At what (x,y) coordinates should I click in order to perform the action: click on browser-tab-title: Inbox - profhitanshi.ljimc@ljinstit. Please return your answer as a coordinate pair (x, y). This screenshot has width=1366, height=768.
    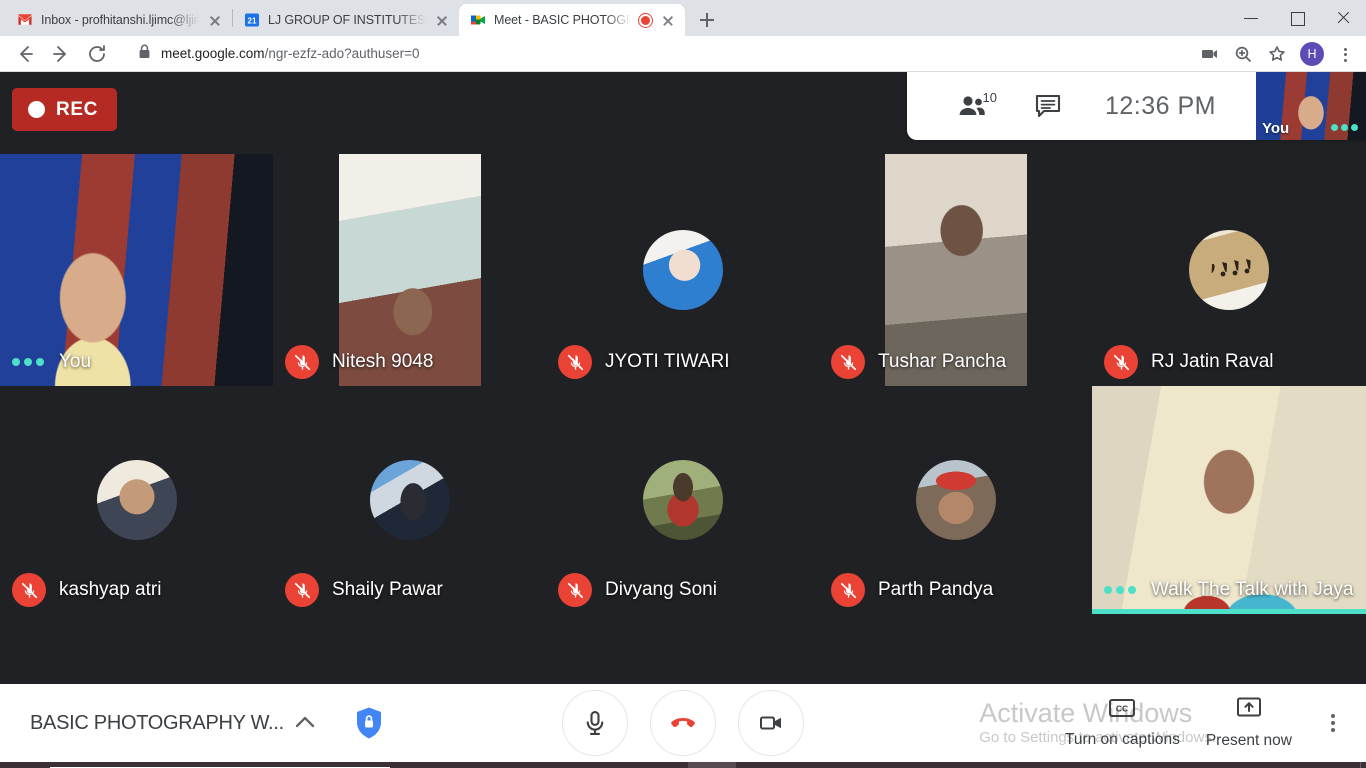
    Looking at the image, I should click on (120, 20).